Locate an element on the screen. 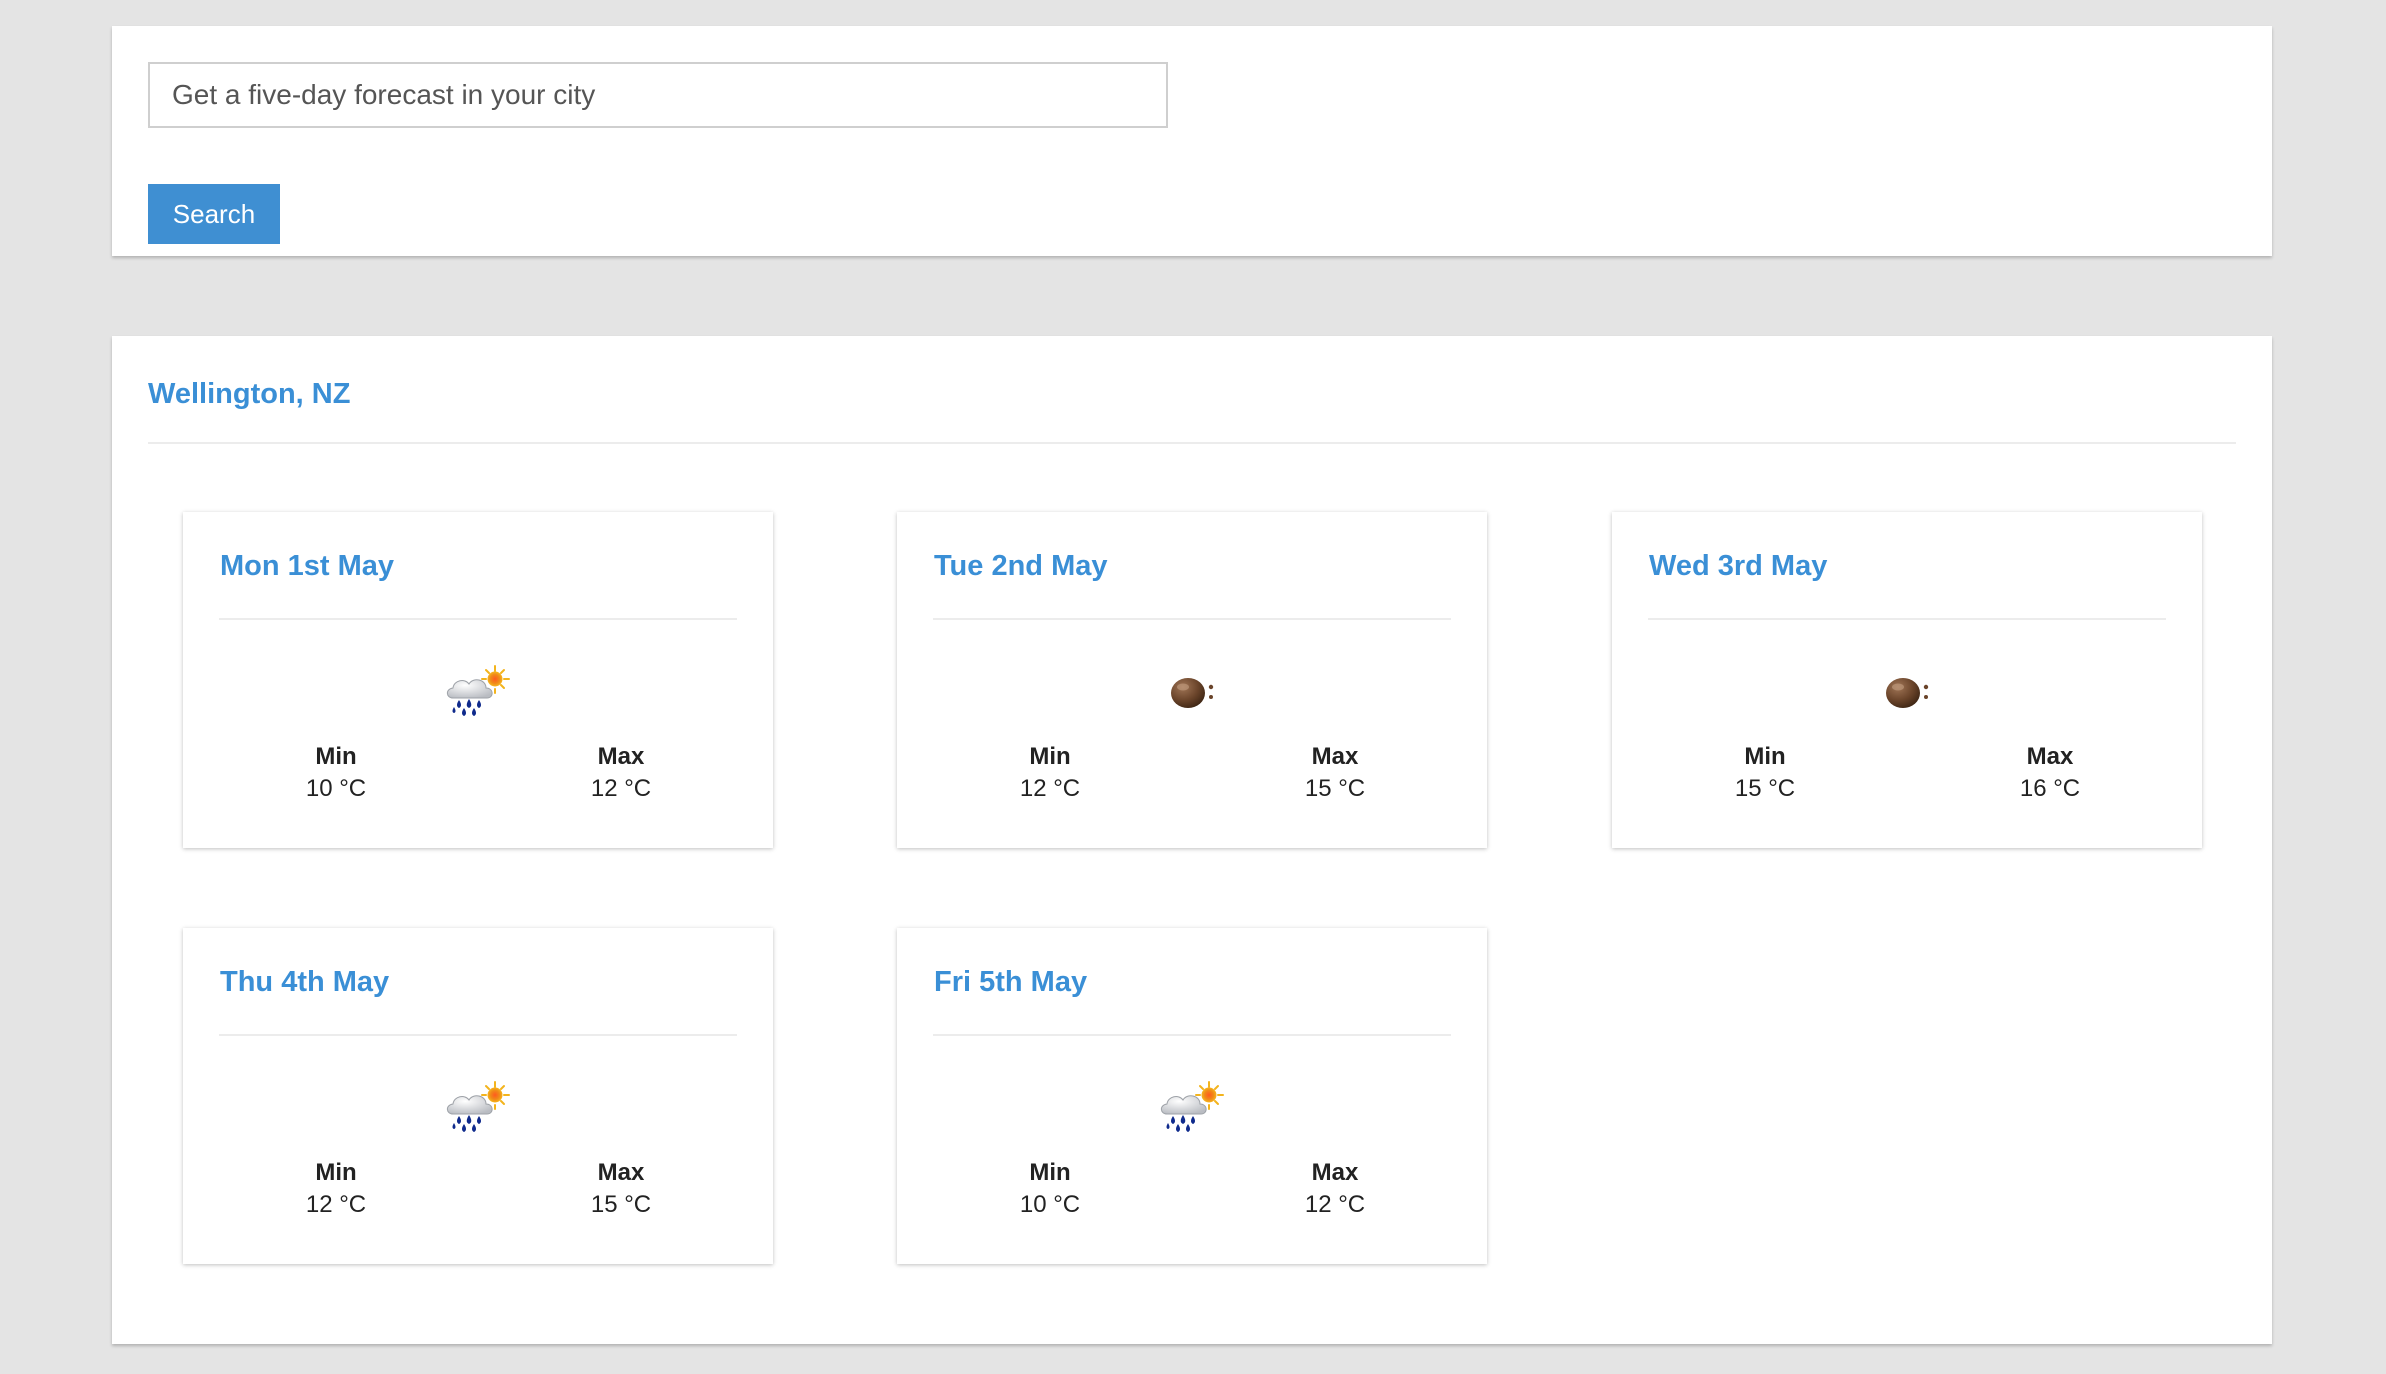 This screenshot has width=2386, height=1374. min-temp: Min 15 °C is located at coordinates (1765, 774).